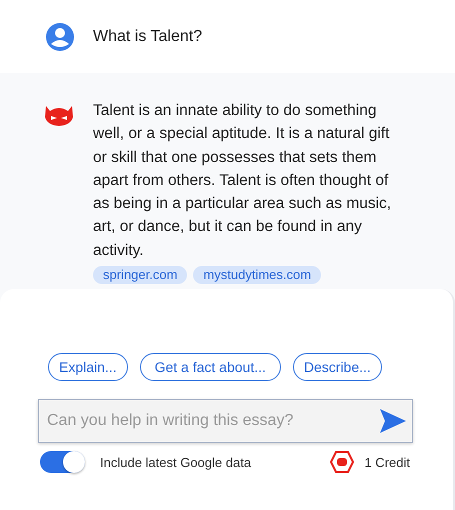 The height and width of the screenshot is (510, 455). What do you see at coordinates (393, 421) in the screenshot?
I see `send-icon` at bounding box center [393, 421].